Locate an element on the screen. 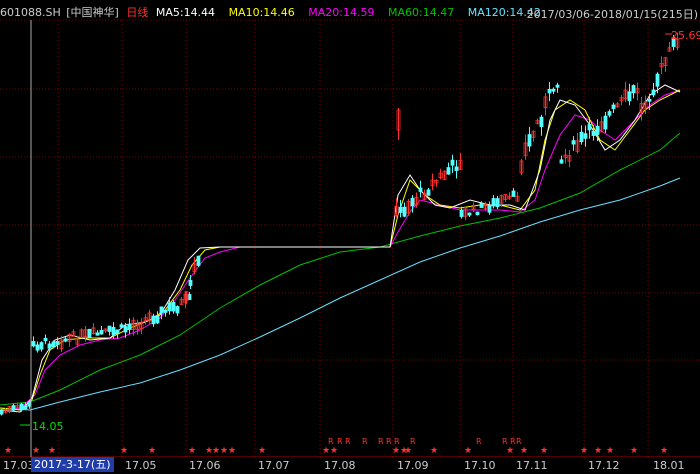 The width and height of the screenshot is (700, 474). low-price-label: 14.05 is located at coordinates (48, 426).